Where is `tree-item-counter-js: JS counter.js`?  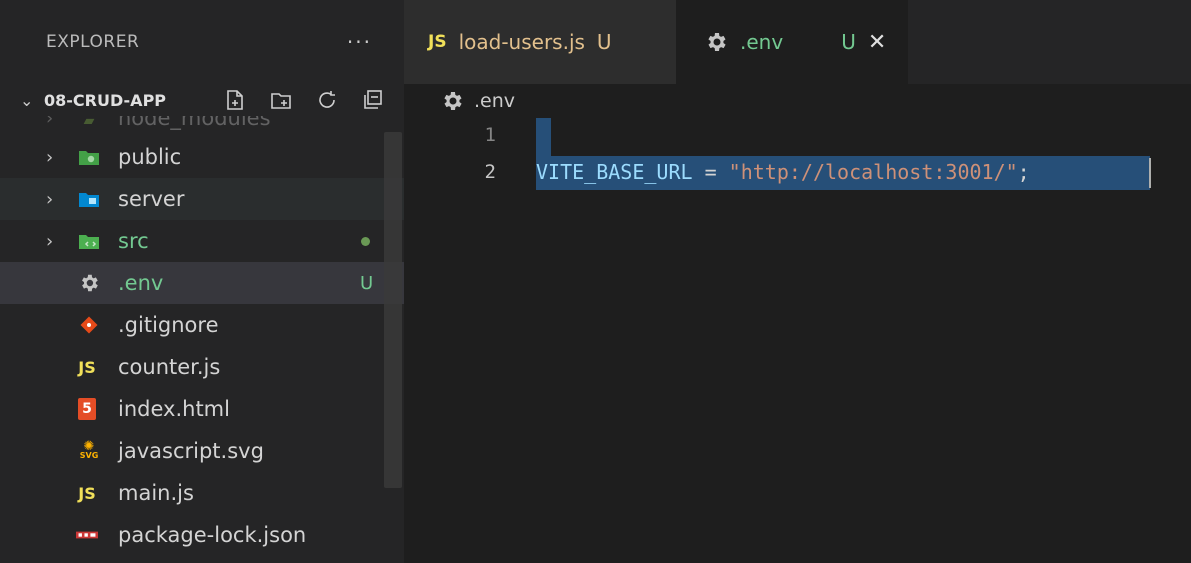 tree-item-counter-js: JS counter.js is located at coordinates (202, 367).